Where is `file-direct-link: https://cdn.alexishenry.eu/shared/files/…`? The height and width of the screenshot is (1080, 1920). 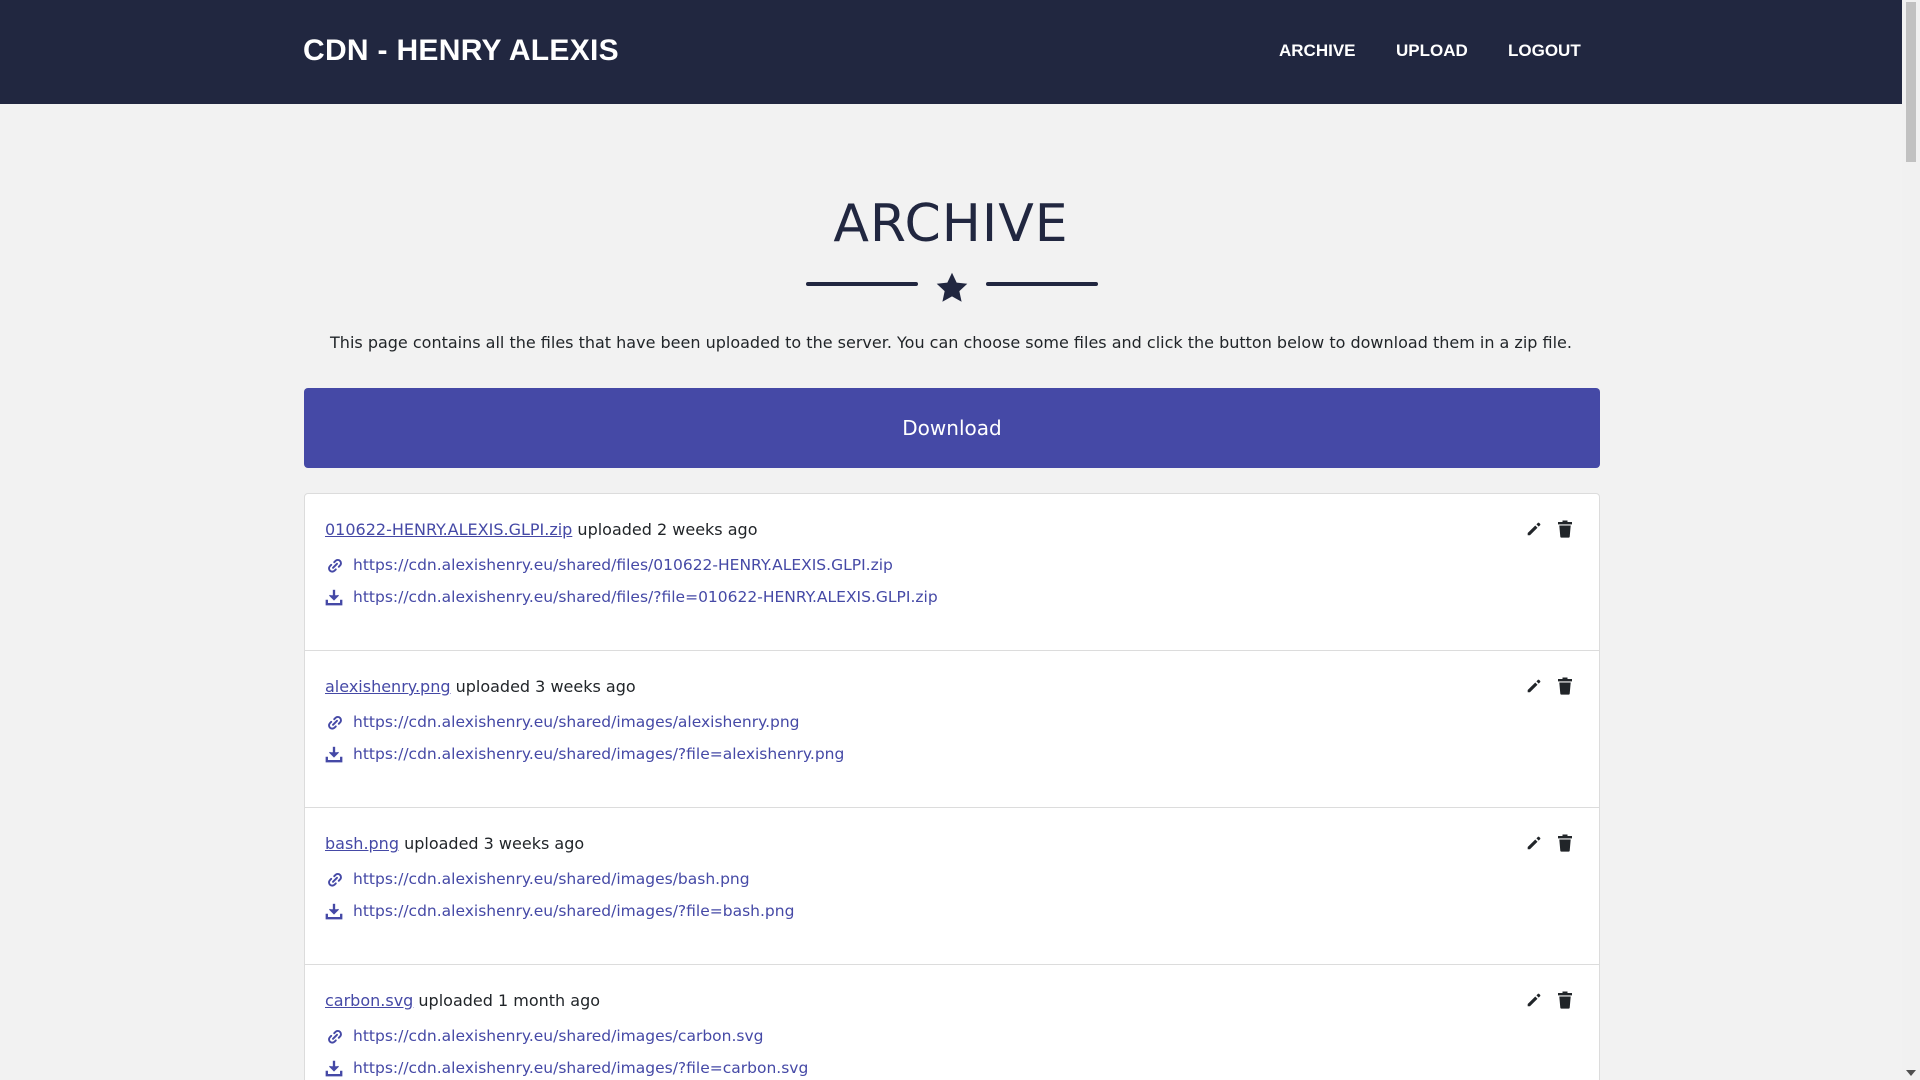
file-direct-link: https://cdn.alexishenry.eu/shared/files/… is located at coordinates (623, 565).